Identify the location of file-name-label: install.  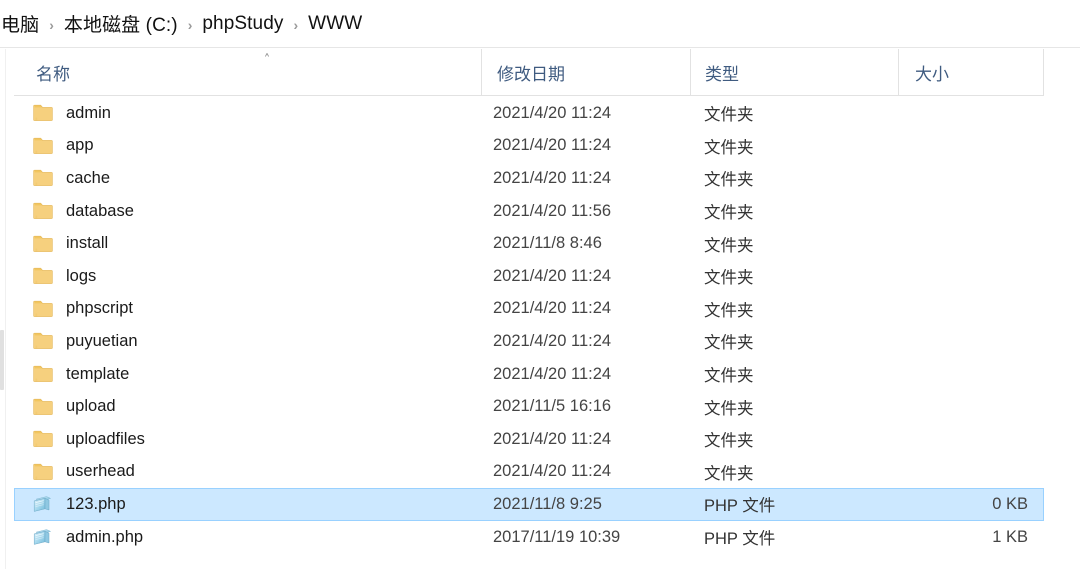
(87, 243).